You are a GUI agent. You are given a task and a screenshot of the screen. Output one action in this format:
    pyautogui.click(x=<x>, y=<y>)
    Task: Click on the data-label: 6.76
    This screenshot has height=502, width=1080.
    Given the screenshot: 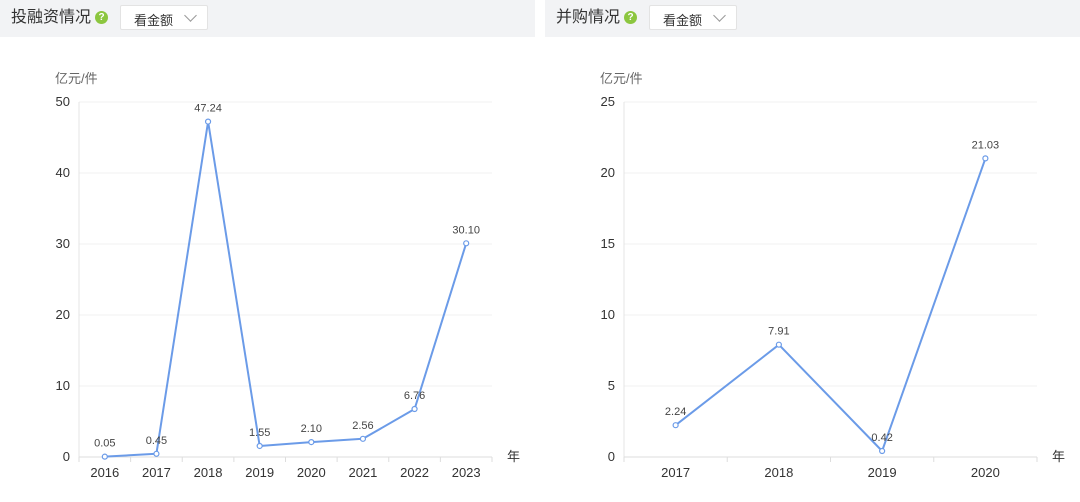 What is the action you would take?
    pyautogui.click(x=414, y=396)
    